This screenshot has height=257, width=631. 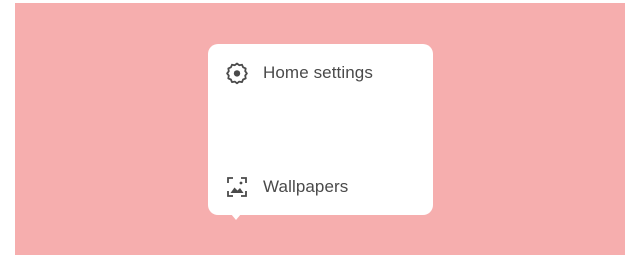 I want to click on wallpaper-icon, so click(x=237, y=187).